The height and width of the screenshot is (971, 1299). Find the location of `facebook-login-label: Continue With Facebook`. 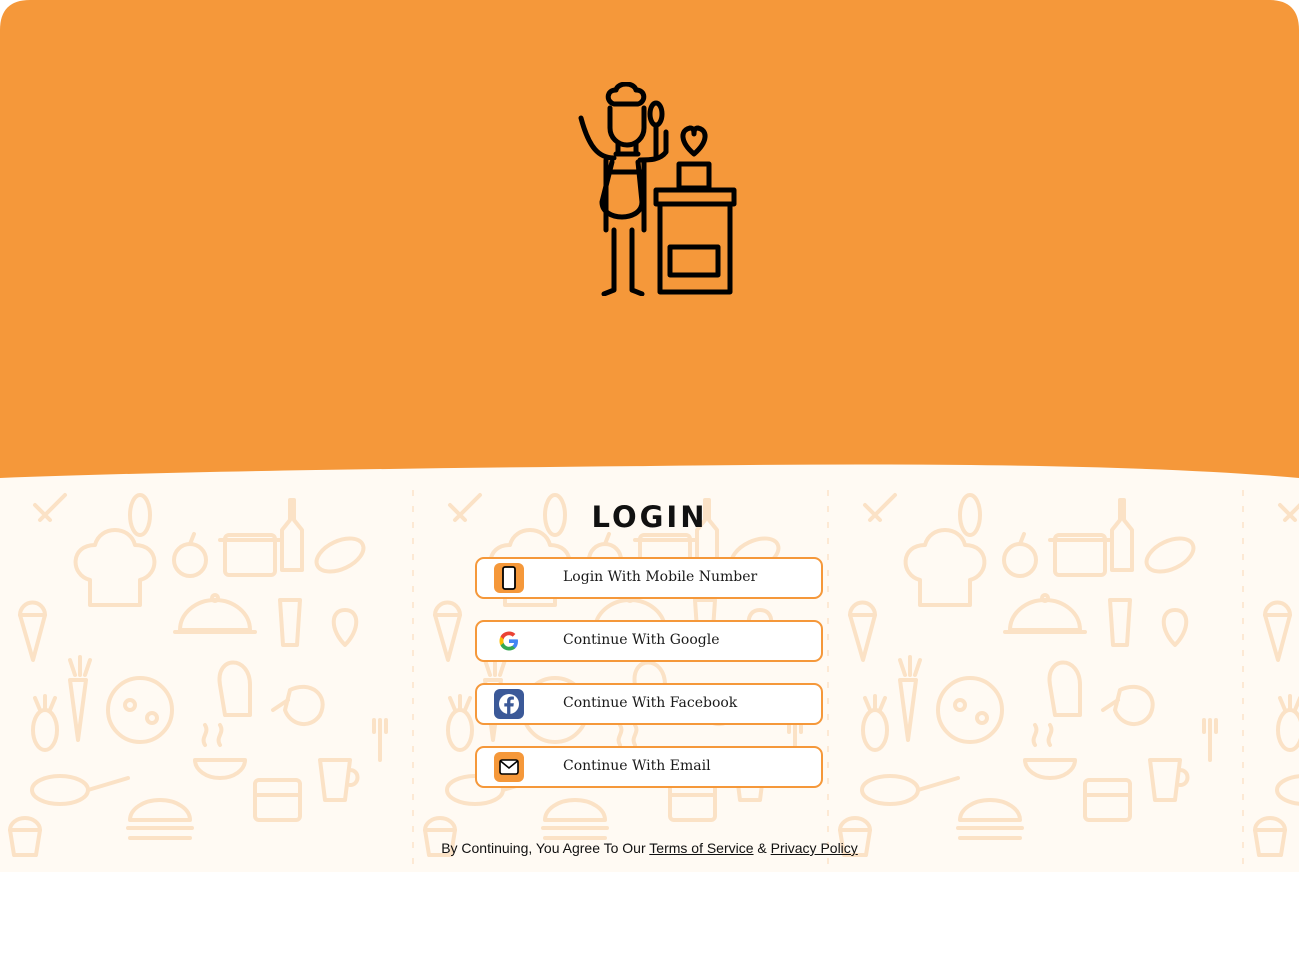

facebook-login-label: Continue With Facebook is located at coordinates (650, 703).